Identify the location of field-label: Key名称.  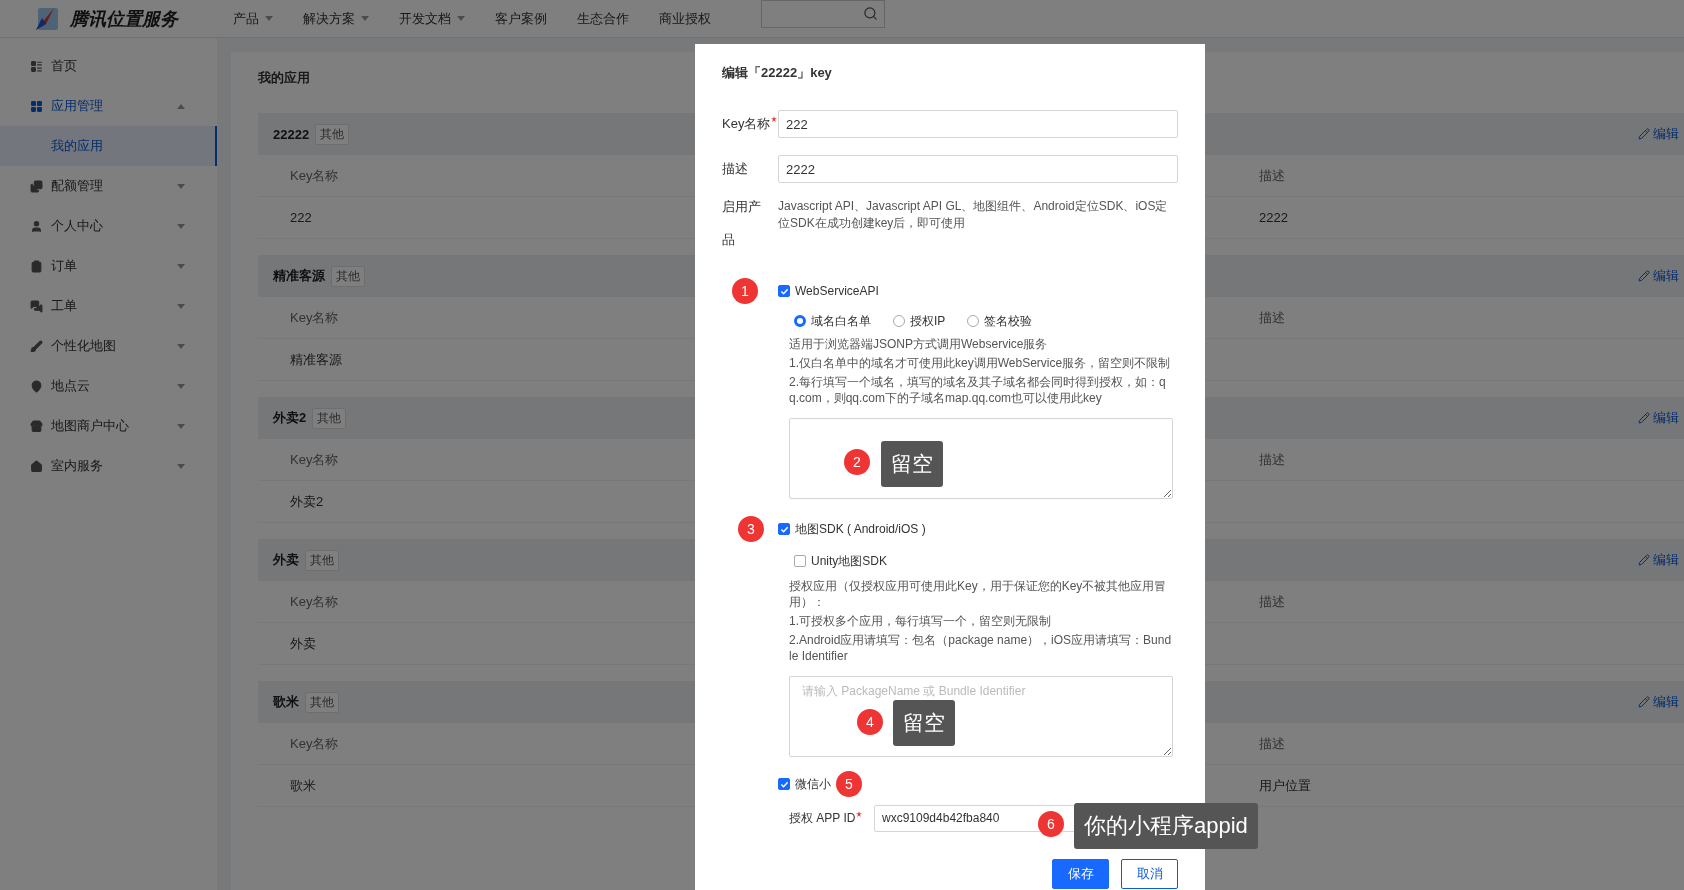
(746, 124).